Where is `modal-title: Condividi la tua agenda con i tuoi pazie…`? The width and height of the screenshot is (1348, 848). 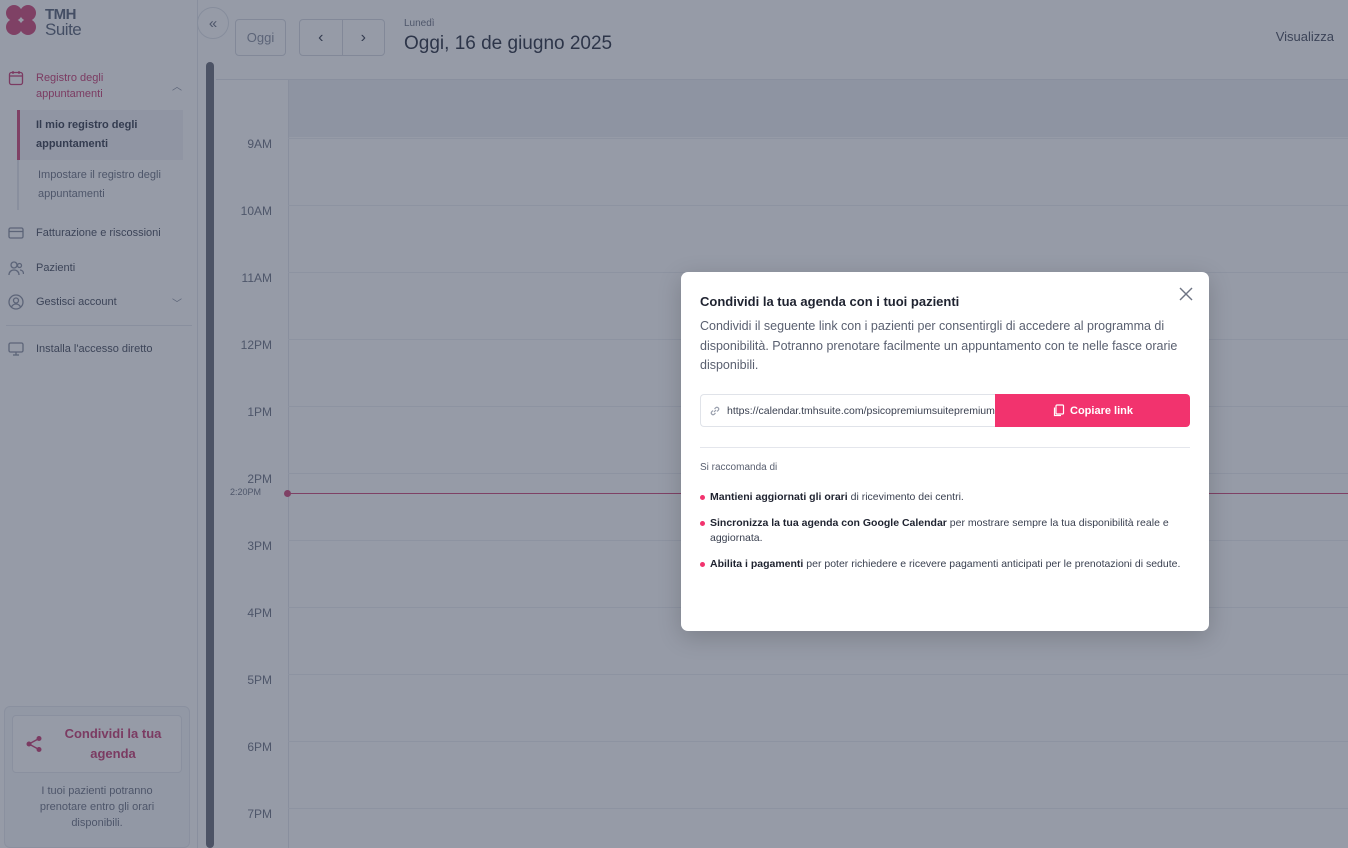 modal-title: Condividi la tua agenda con i tuoi pazie… is located at coordinates (830, 301).